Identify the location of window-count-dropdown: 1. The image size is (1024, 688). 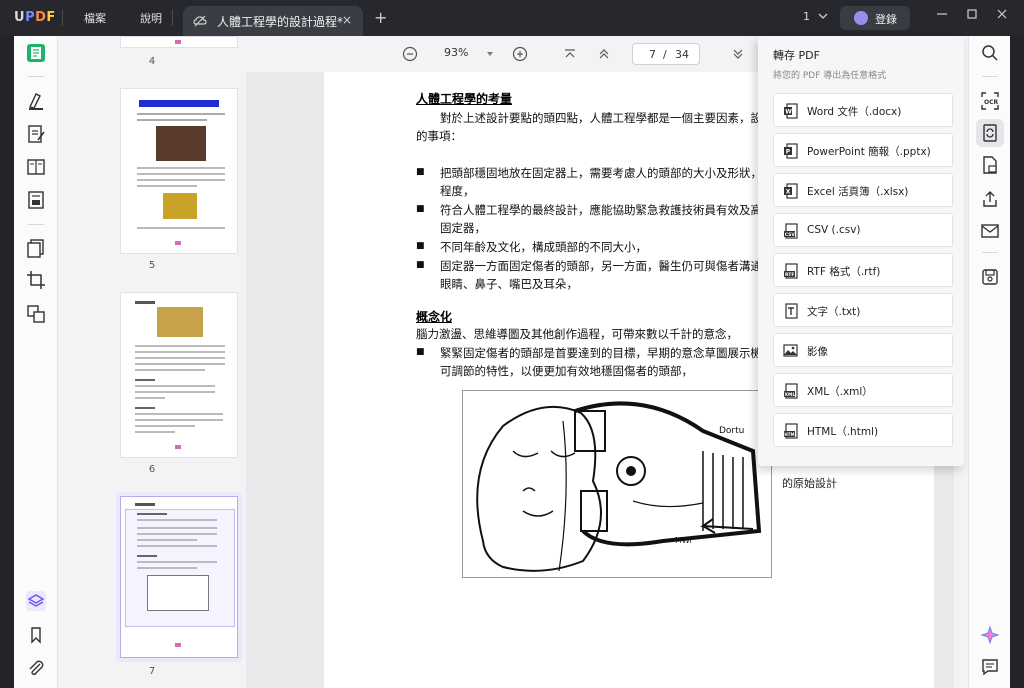
(815, 16).